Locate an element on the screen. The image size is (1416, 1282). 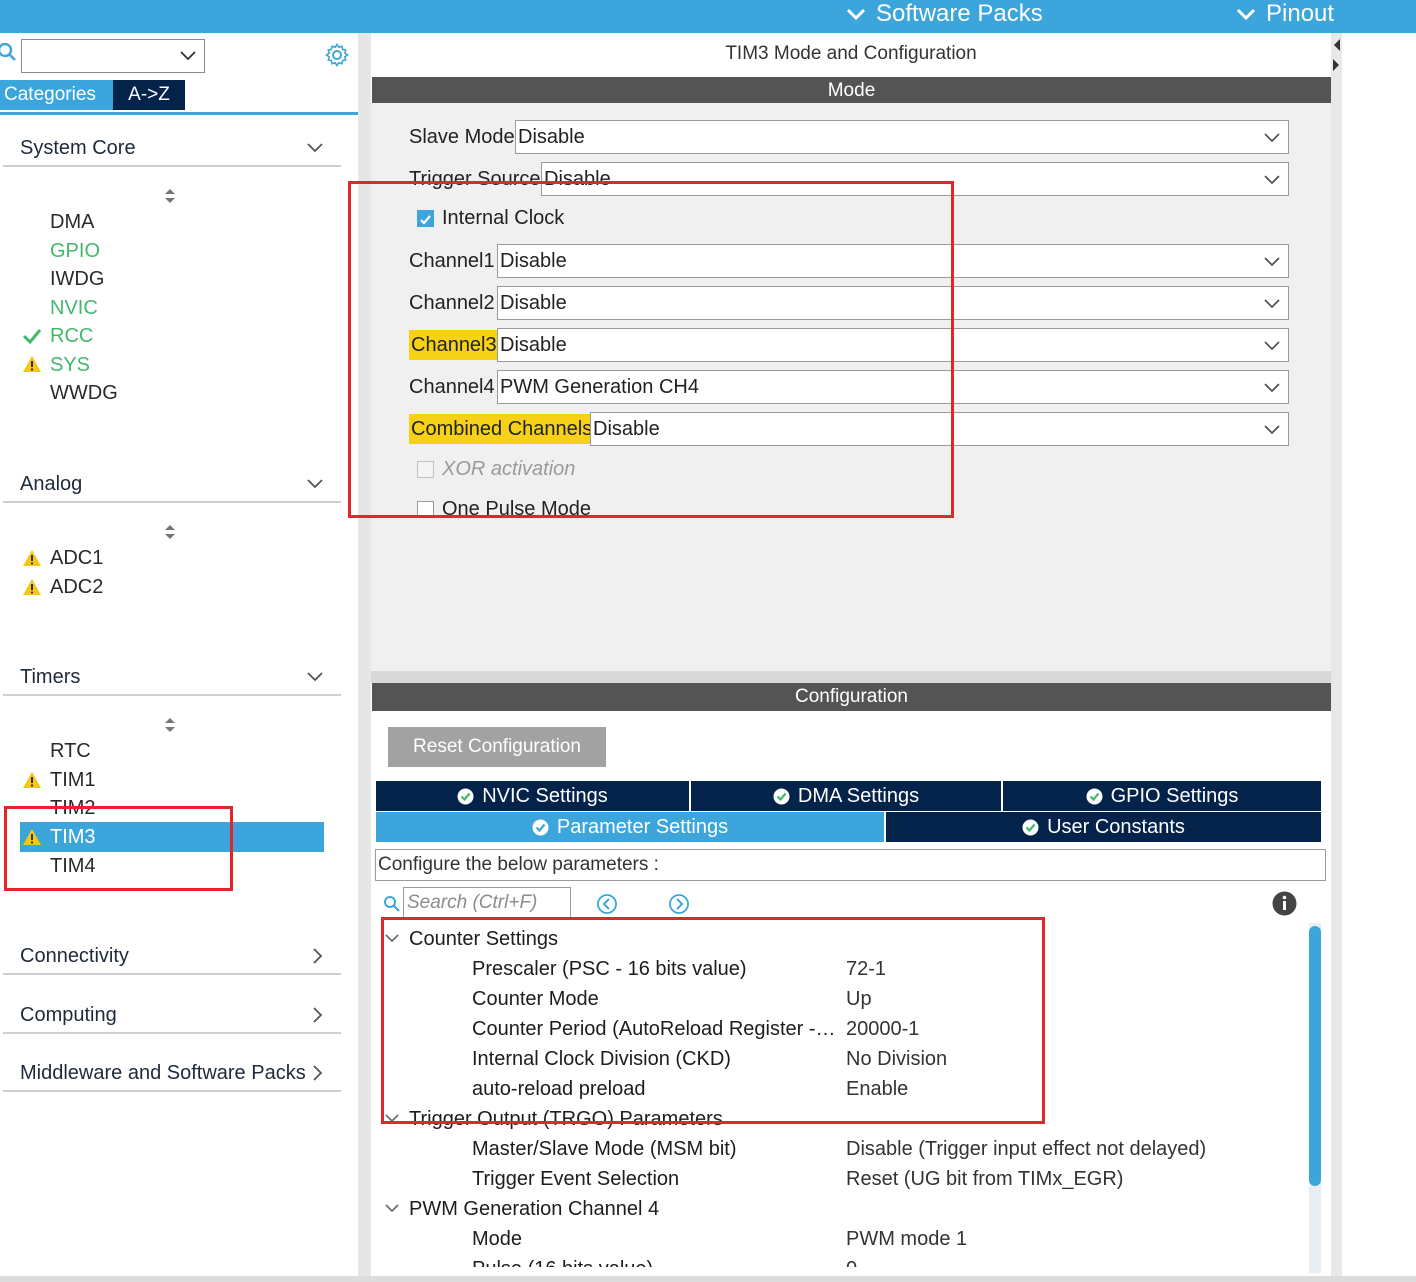
one-pulse-mode-checkbox is located at coordinates (425, 509).